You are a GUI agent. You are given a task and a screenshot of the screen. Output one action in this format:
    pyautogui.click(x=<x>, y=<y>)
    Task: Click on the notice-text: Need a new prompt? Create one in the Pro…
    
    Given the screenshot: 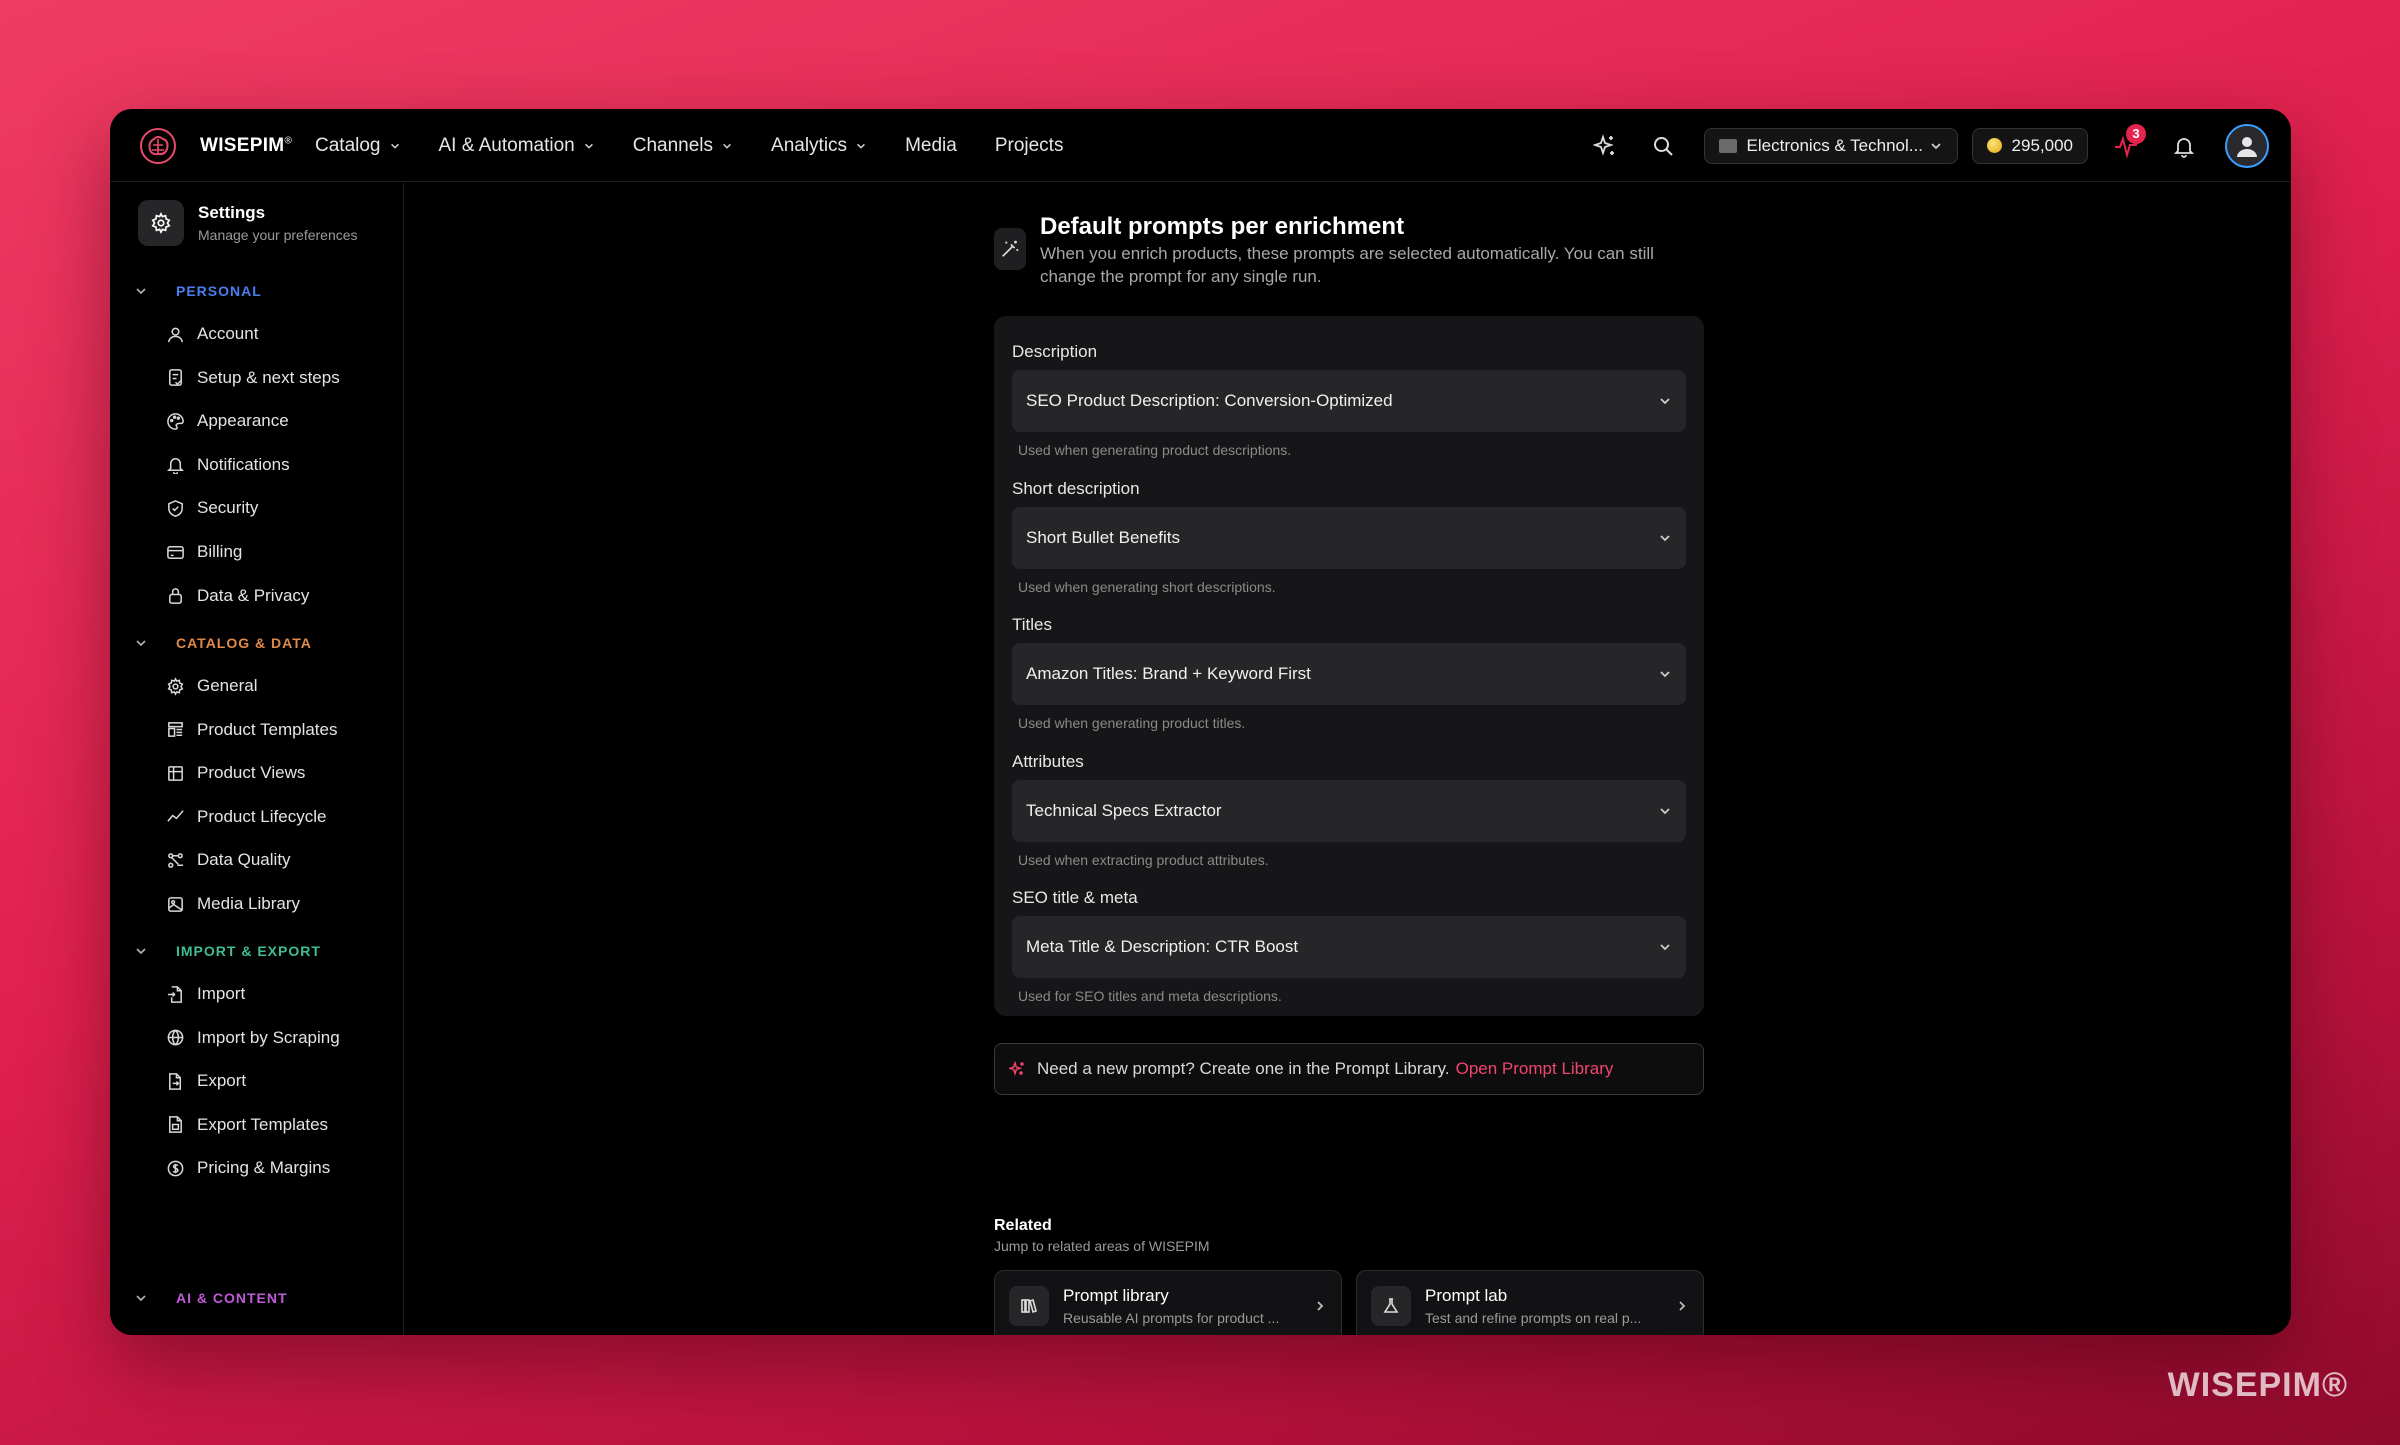 What is the action you would take?
    pyautogui.click(x=1243, y=1068)
    